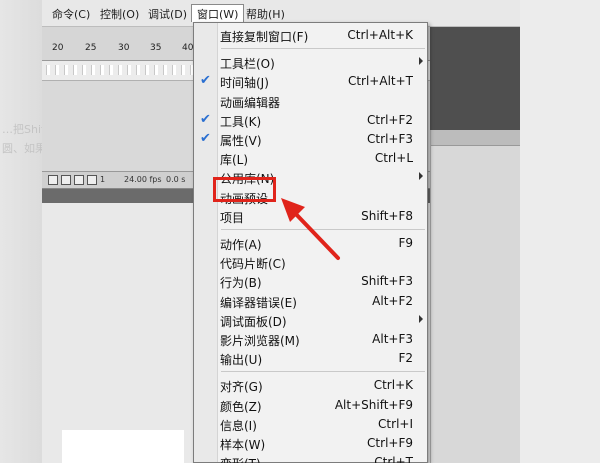 The height and width of the screenshot is (463, 600). What do you see at coordinates (311, 424) in the screenshot?
I see `menu-item: 信息(I) Ctrl+I` at bounding box center [311, 424].